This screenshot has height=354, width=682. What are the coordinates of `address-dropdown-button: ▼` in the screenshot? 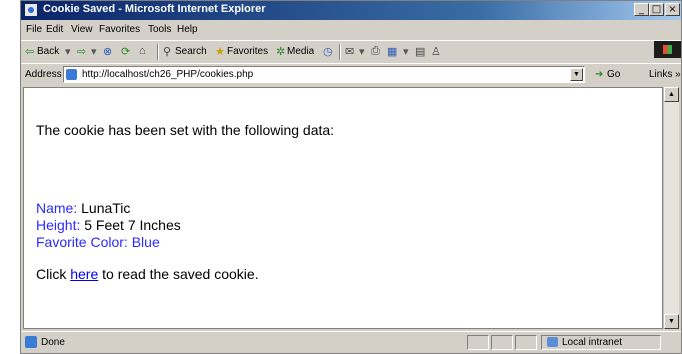 It's located at (576, 74).